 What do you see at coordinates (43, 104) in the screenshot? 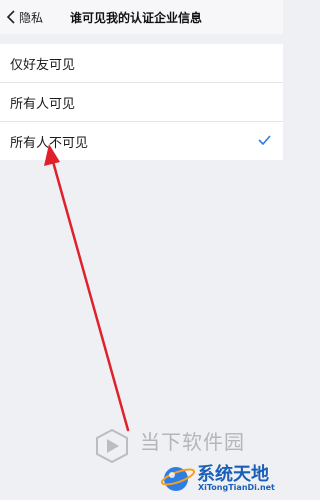
I see `option-label: 所有人可见` at bounding box center [43, 104].